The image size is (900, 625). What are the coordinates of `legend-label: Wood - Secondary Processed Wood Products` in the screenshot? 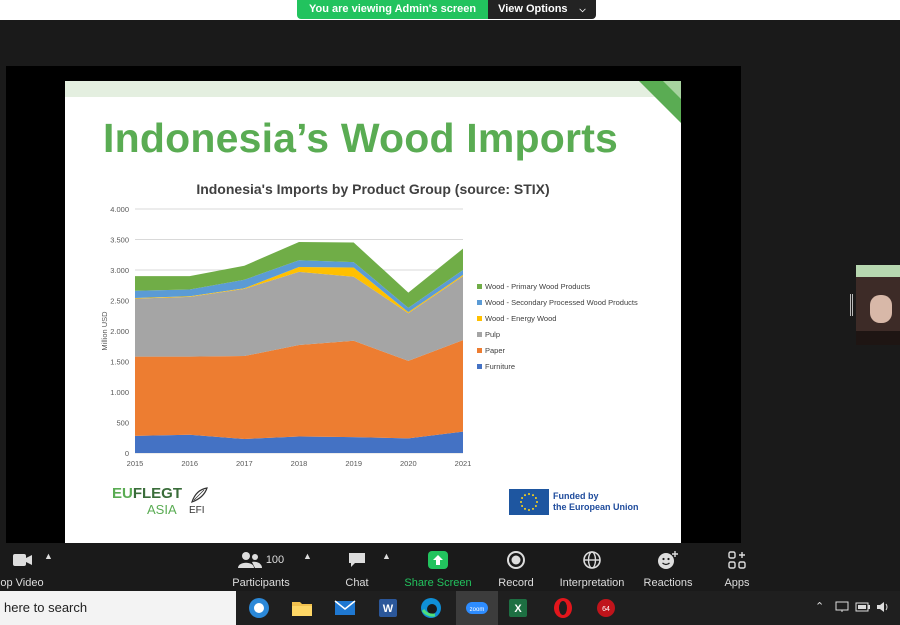 It's located at (561, 302).